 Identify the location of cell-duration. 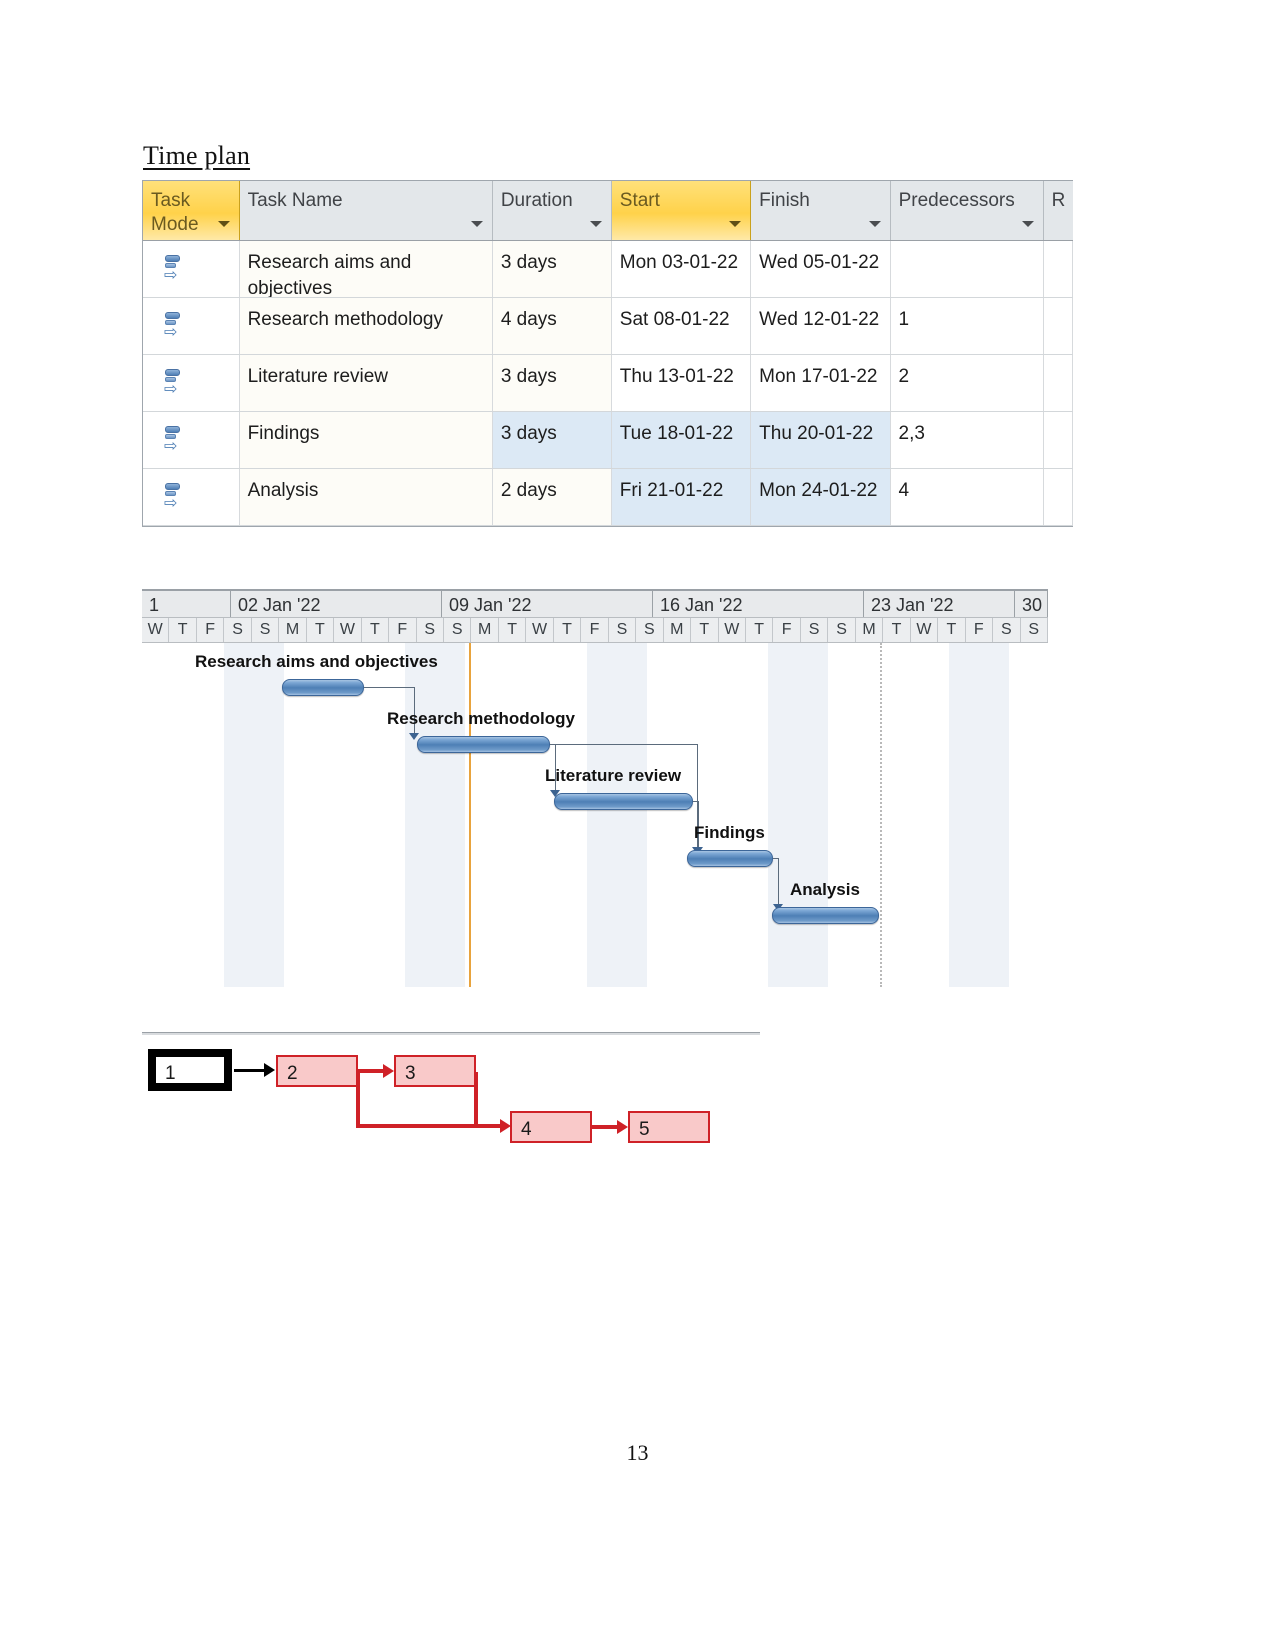
(552, 526).